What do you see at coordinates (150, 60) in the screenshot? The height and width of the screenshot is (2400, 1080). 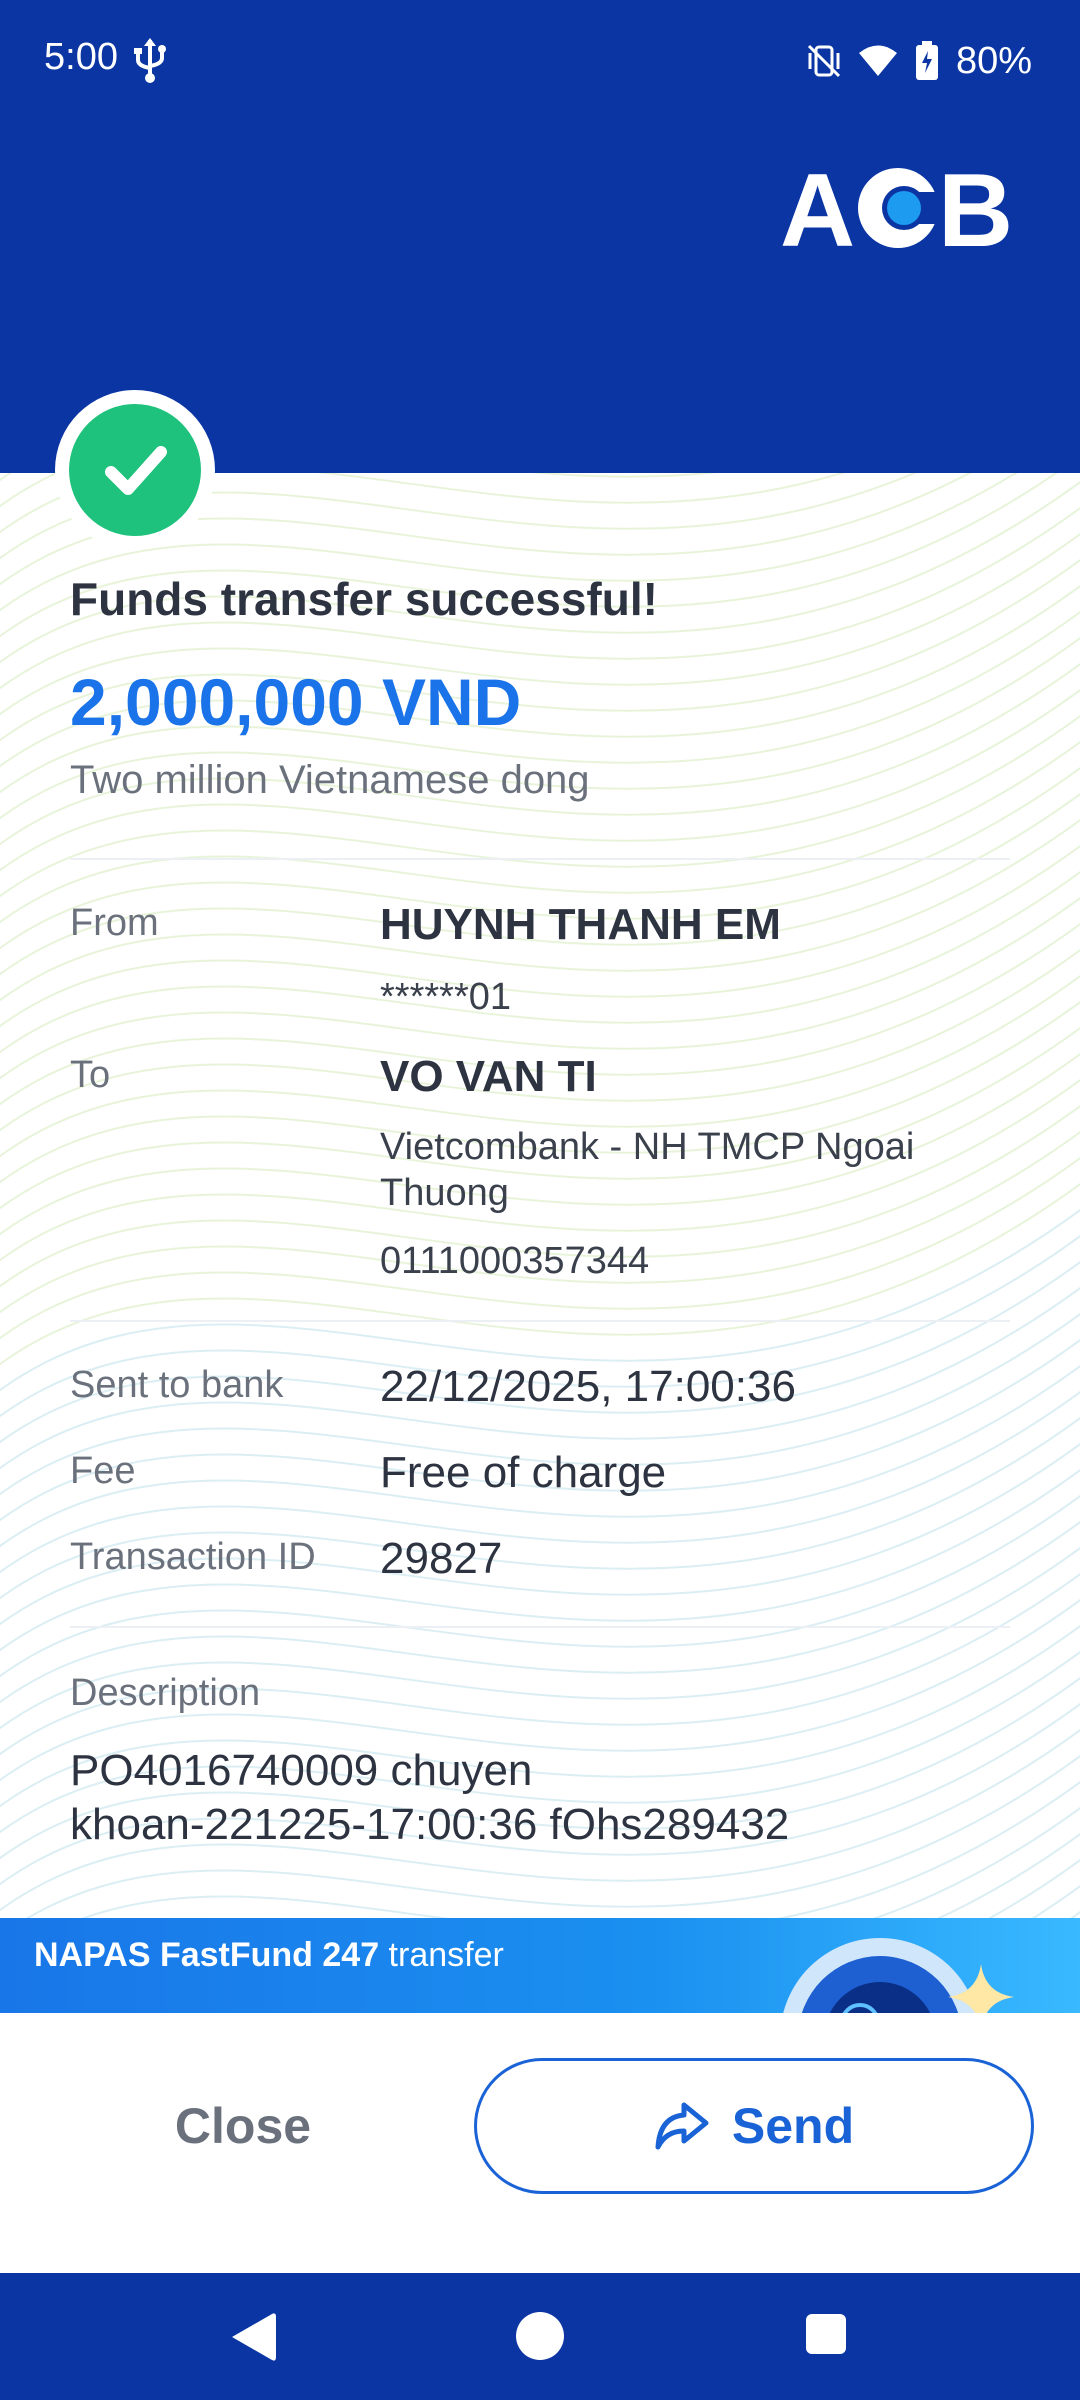 I see `usb-icon` at bounding box center [150, 60].